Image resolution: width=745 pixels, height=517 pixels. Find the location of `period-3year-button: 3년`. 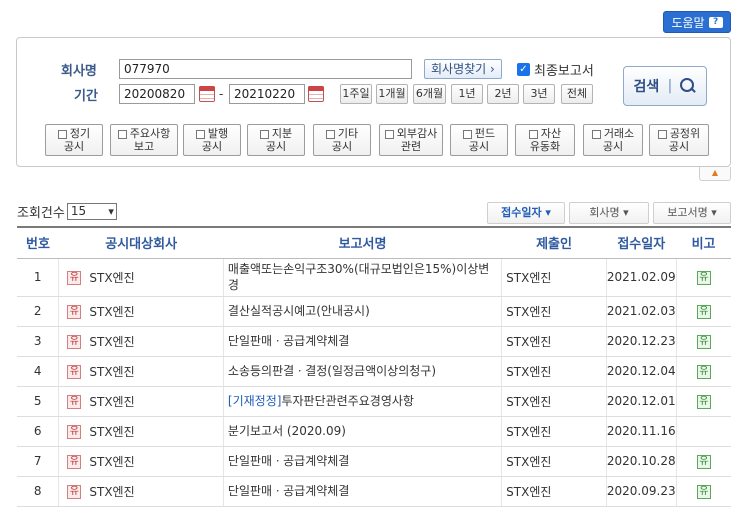

period-3year-button: 3년 is located at coordinates (539, 94).